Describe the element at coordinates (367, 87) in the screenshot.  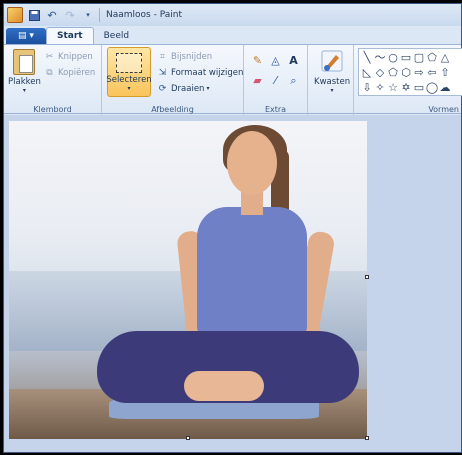
I see `down-arrow-shape-icon: ⇩` at that location.